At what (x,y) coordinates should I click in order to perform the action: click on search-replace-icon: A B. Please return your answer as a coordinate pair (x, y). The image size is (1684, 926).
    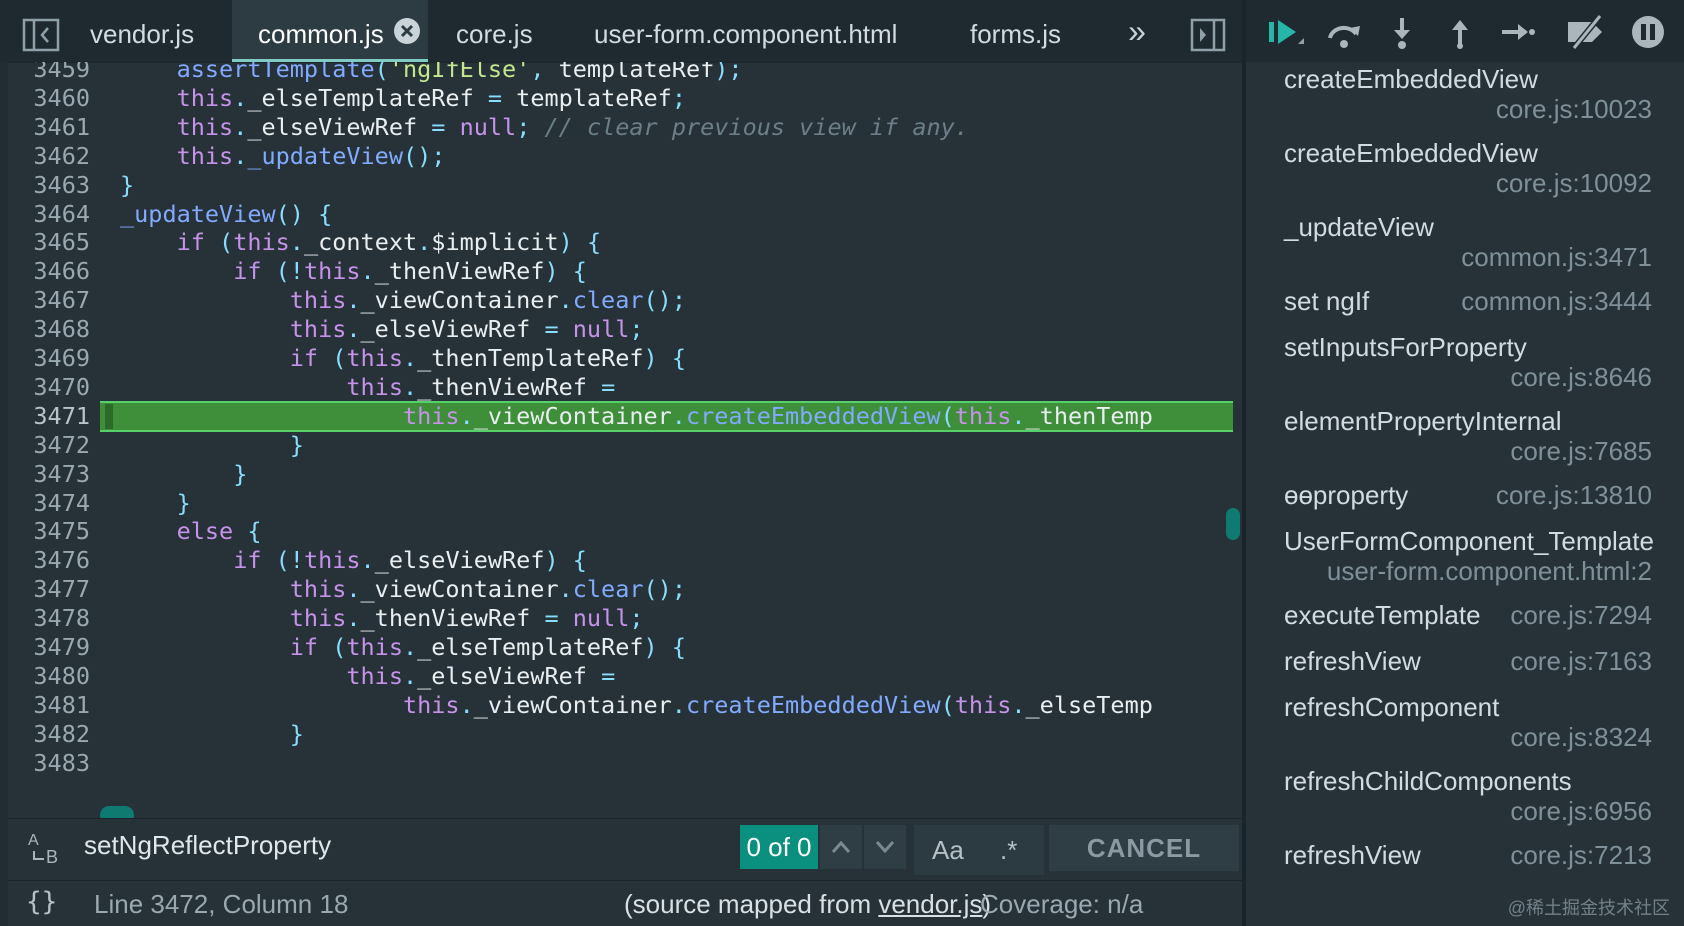
    Looking at the image, I should click on (49, 848).